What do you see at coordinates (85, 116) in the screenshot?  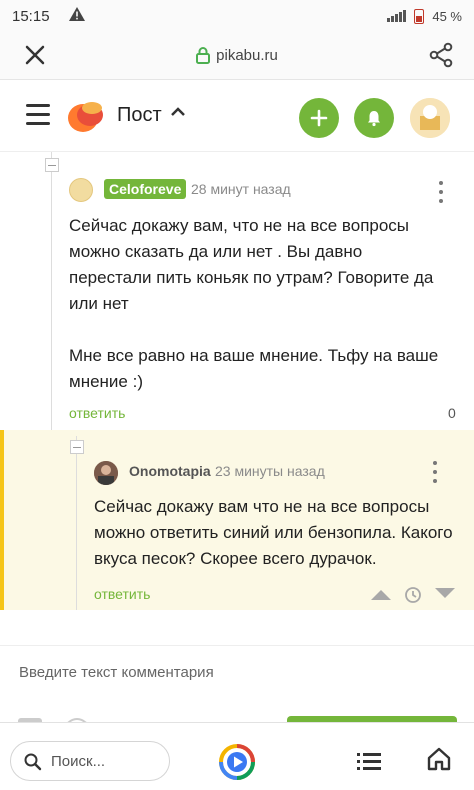 I see `pikabu-logo` at bounding box center [85, 116].